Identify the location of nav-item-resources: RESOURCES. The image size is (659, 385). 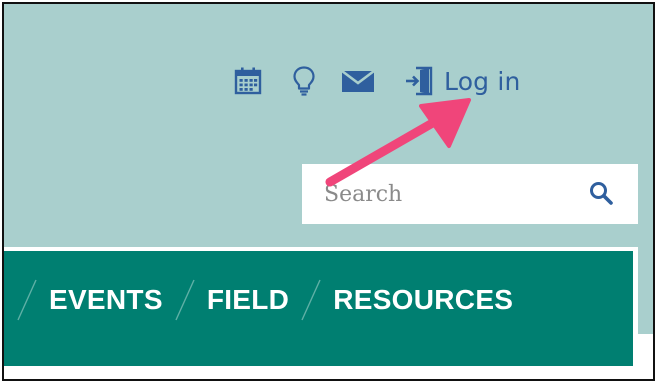
(423, 304).